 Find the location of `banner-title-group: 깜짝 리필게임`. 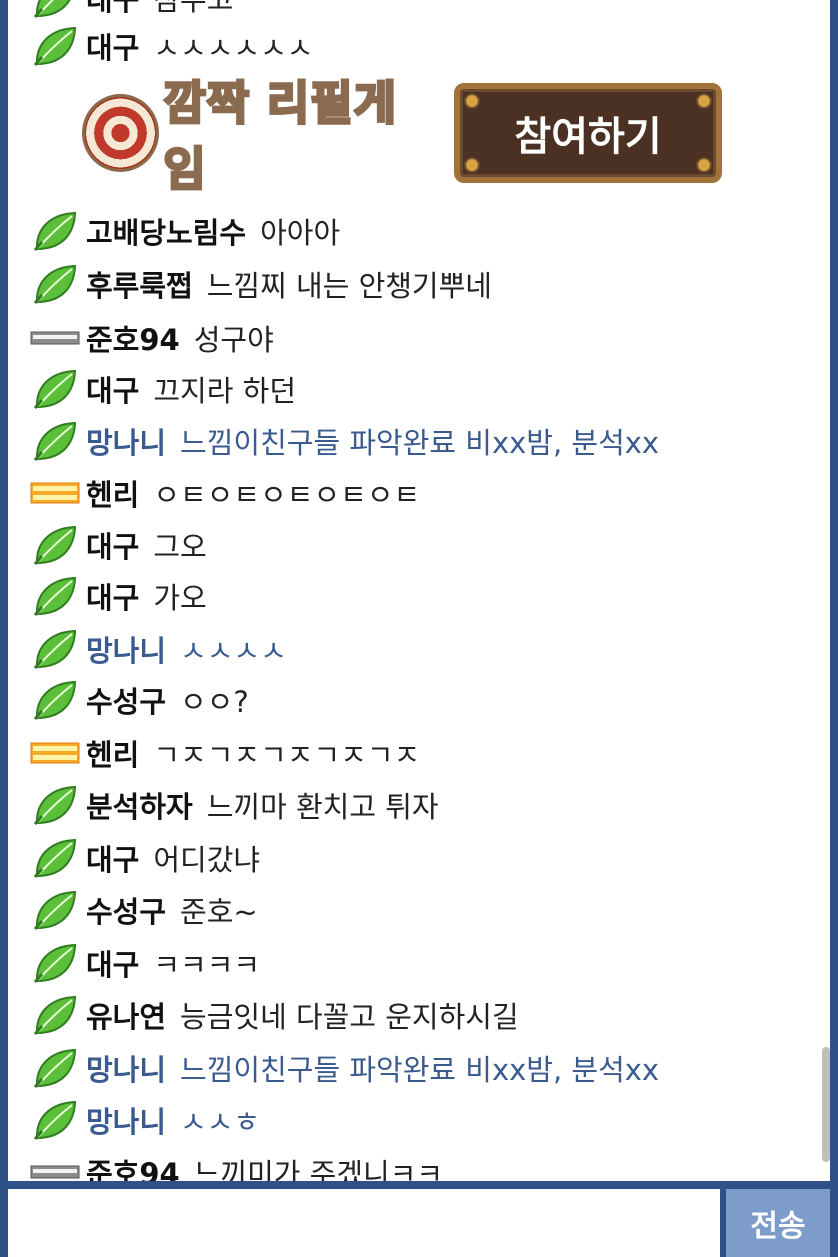

banner-title-group: 깜짝 리필게임 is located at coordinates (260, 136).